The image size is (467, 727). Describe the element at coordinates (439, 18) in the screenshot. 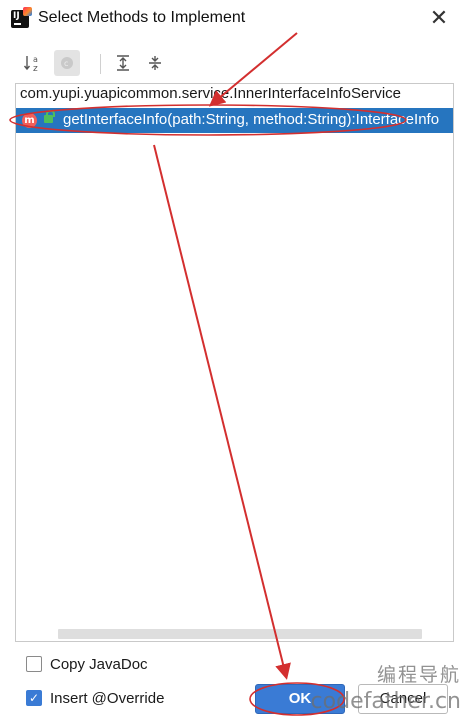

I see `close-icon: ✕` at that location.